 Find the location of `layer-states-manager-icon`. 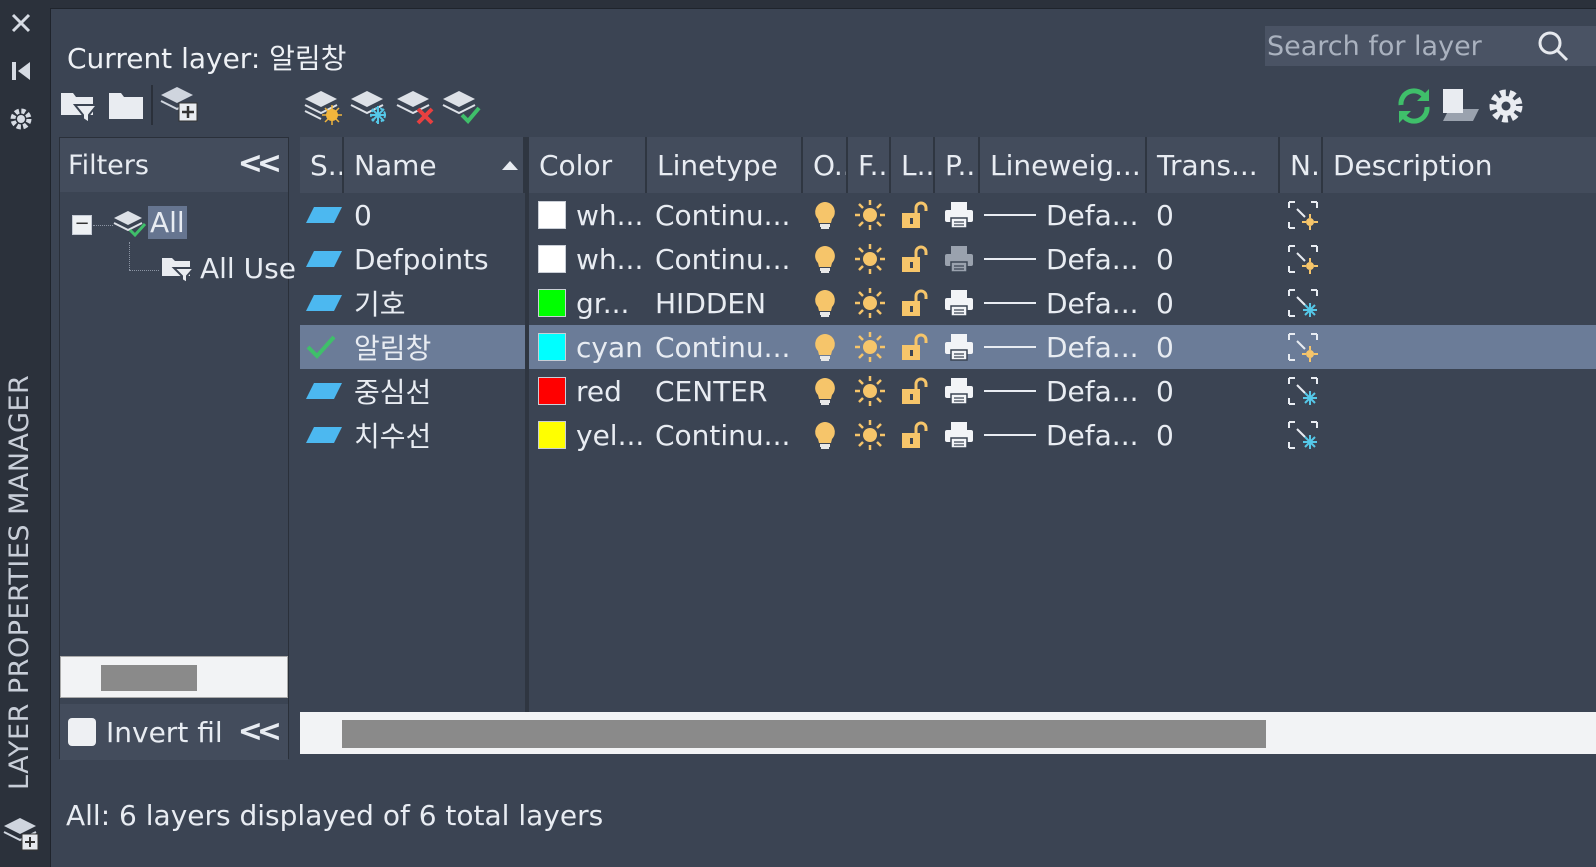

layer-states-manager-icon is located at coordinates (178, 104).